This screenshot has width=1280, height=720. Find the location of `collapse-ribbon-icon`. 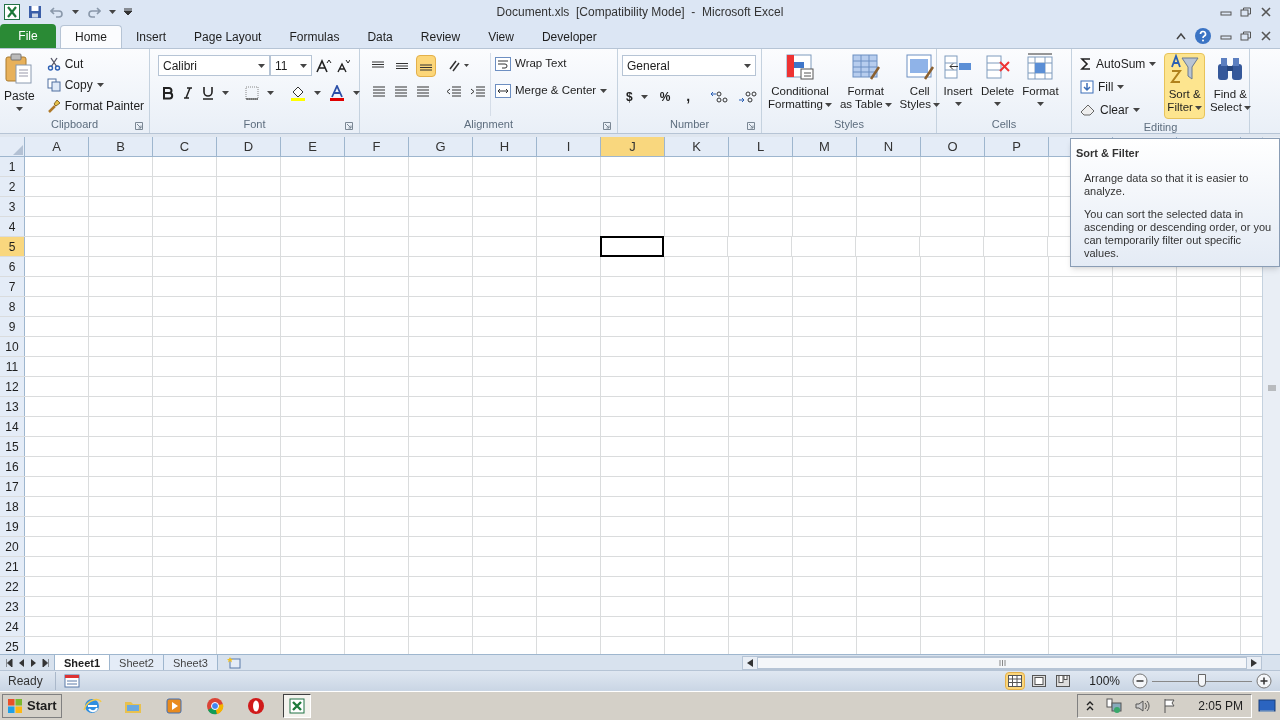

collapse-ribbon-icon is located at coordinates (1181, 35).